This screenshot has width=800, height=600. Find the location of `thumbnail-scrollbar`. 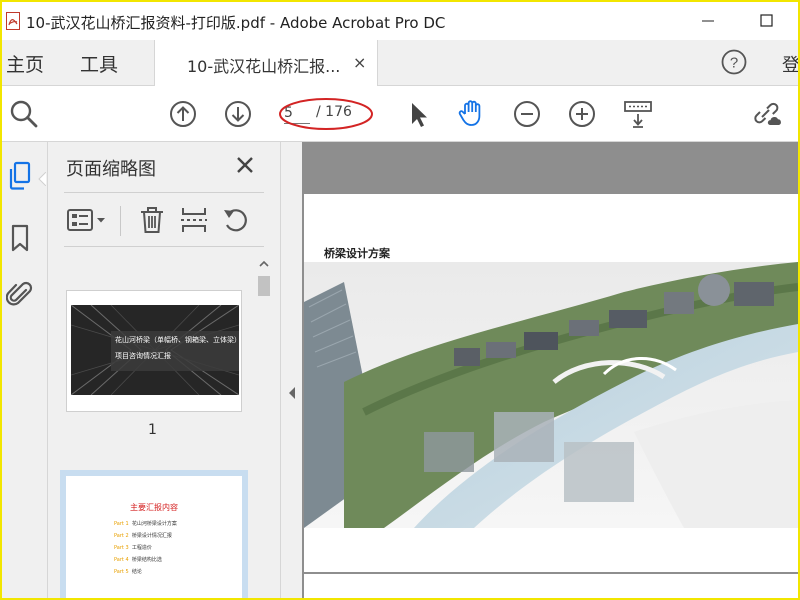

thumbnail-scrollbar is located at coordinates (264, 427).